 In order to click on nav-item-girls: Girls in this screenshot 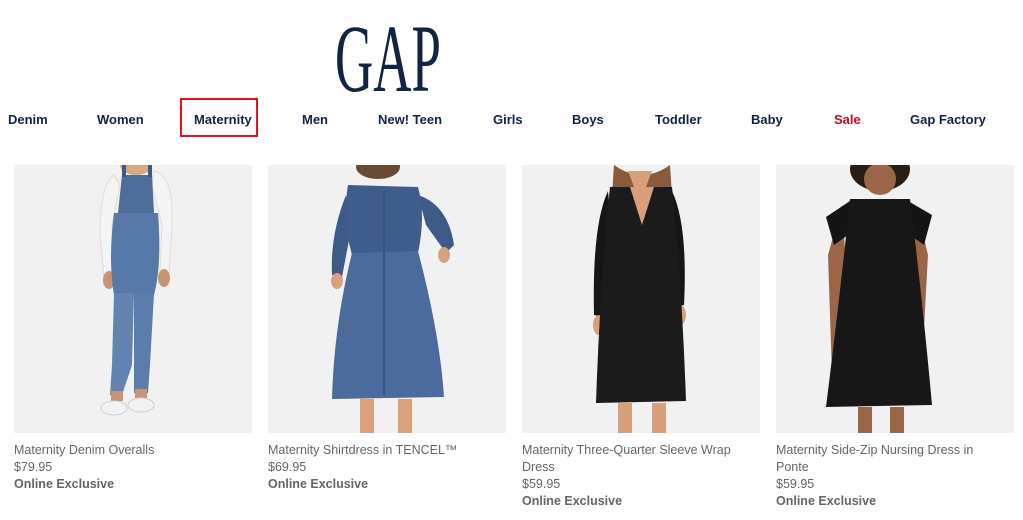, I will do `click(508, 120)`.